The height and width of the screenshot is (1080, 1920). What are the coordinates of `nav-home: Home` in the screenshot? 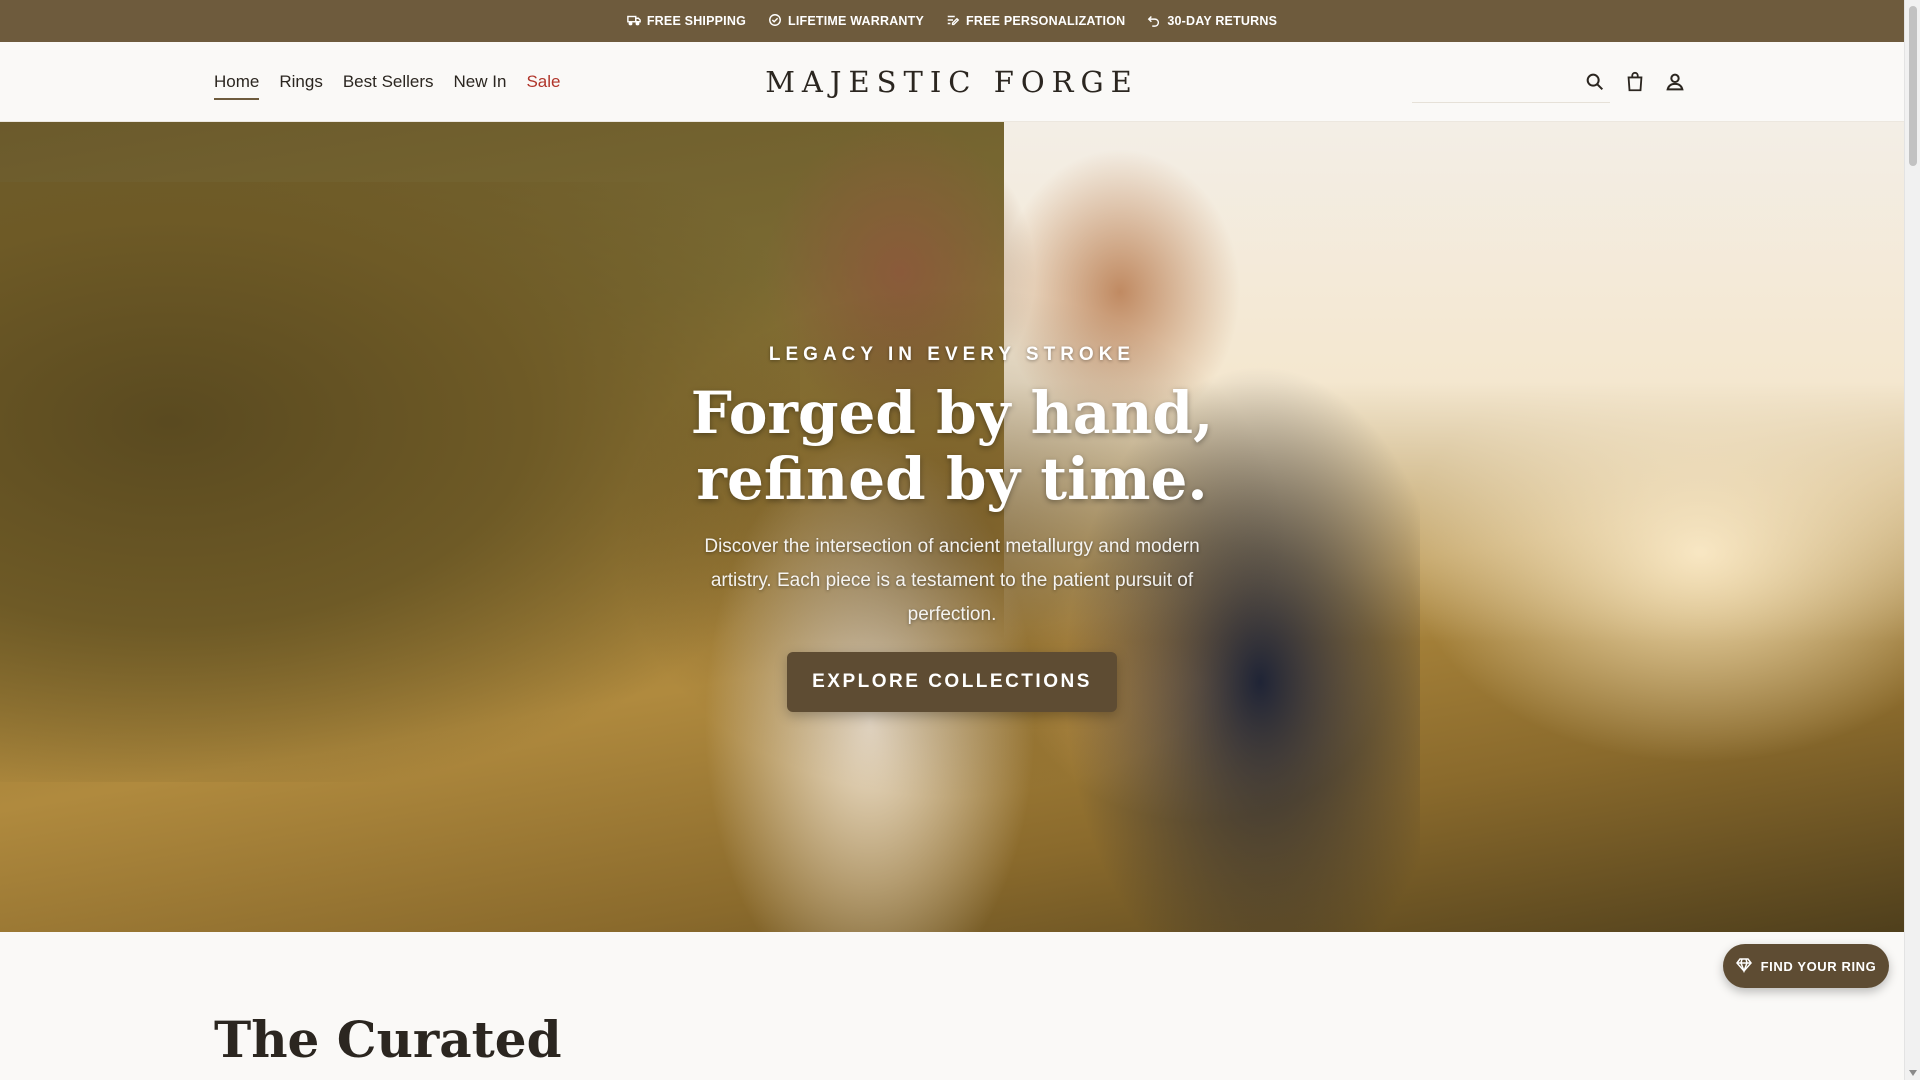 It's located at (237, 84).